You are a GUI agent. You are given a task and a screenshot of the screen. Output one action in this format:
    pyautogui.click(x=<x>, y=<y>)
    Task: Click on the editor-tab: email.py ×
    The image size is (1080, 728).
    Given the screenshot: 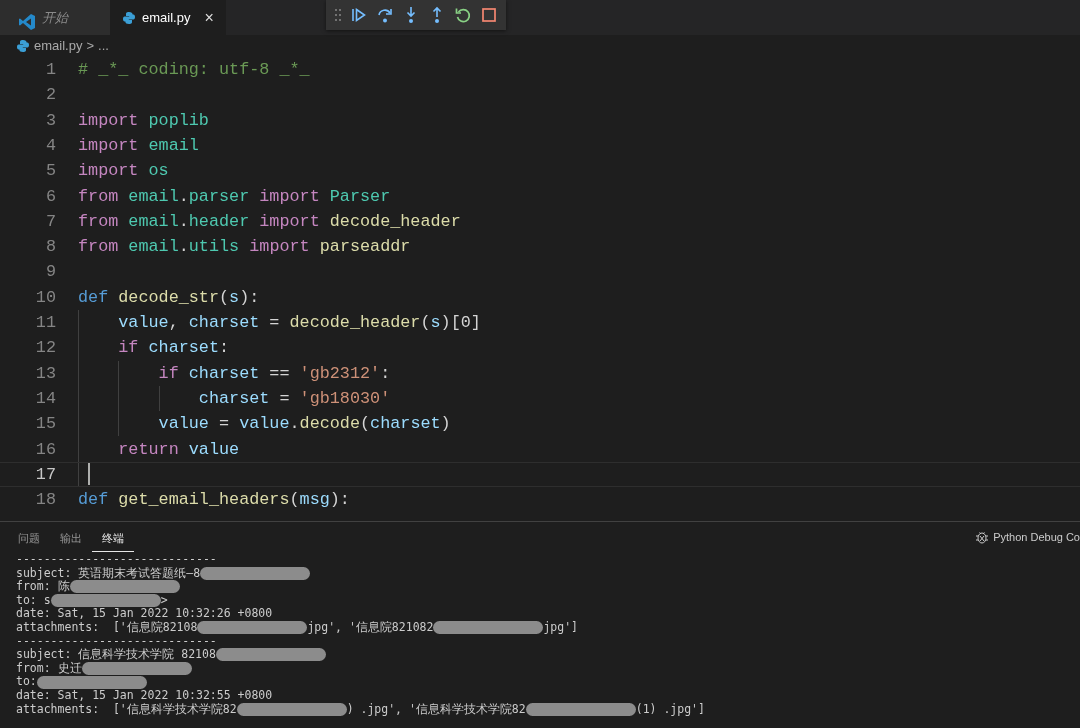 What is the action you would take?
    pyautogui.click(x=168, y=17)
    